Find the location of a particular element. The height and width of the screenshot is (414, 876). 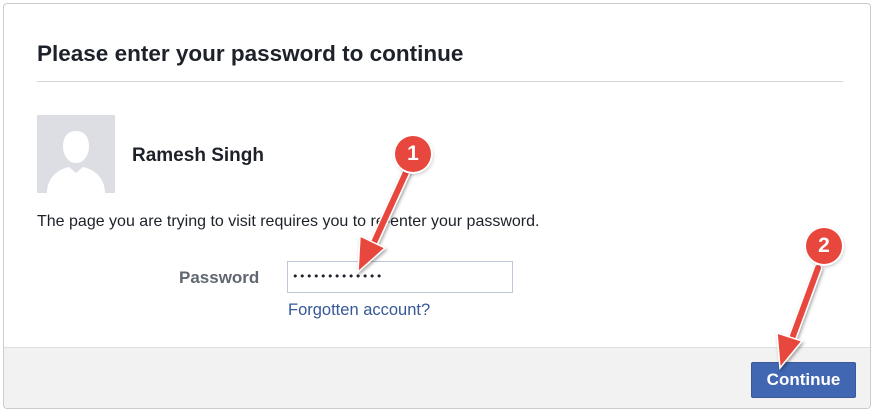

continue-button: Continue is located at coordinates (803, 380).